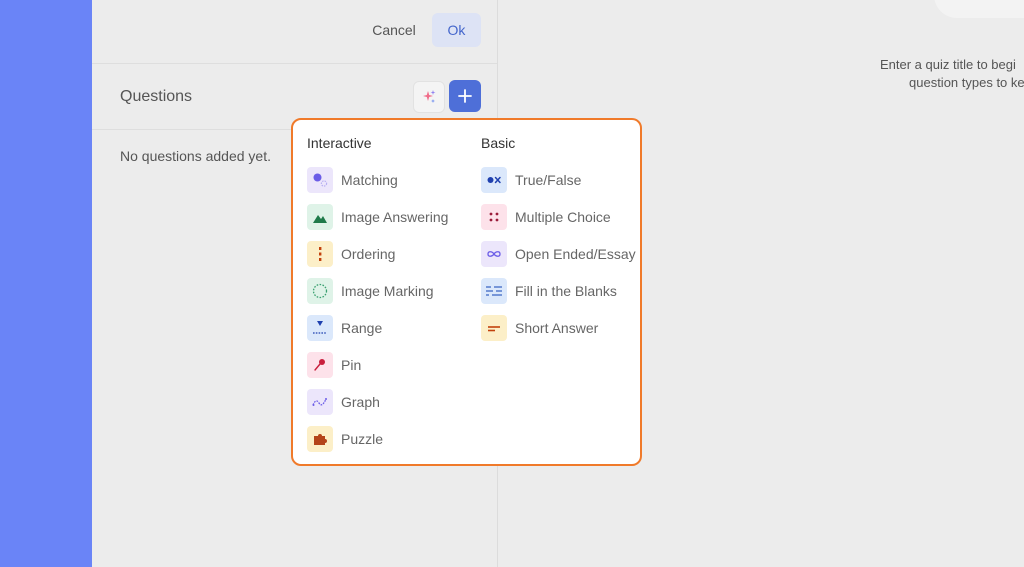  I want to click on menu-item-range: Range, so click(344, 328).